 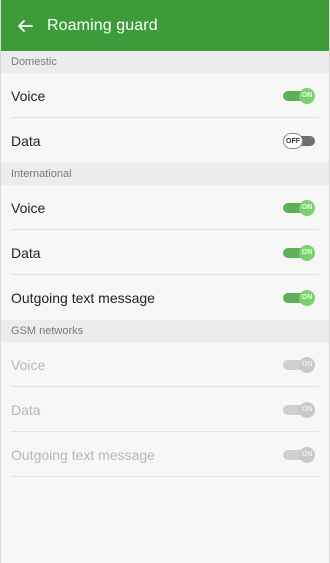 What do you see at coordinates (165, 476) in the screenshot?
I see `divider` at bounding box center [165, 476].